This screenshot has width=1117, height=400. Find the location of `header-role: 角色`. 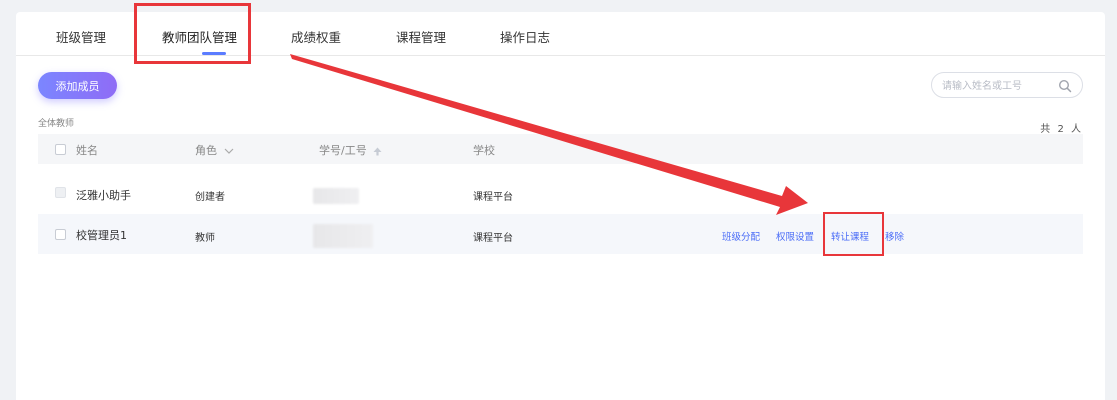

header-role: 角色 is located at coordinates (214, 150).